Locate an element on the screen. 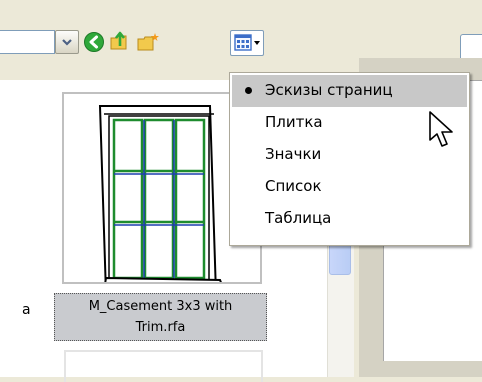  new-folder-button is located at coordinates (148, 42).